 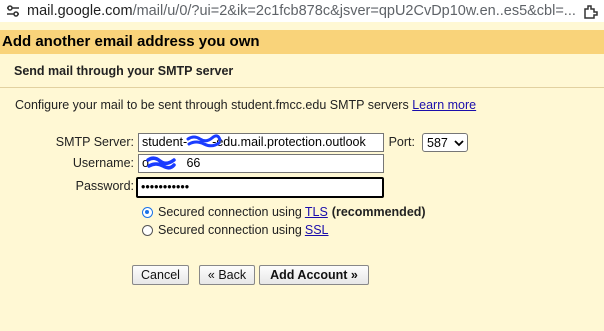 What do you see at coordinates (227, 275) in the screenshot?
I see `back-button: « Back` at bounding box center [227, 275].